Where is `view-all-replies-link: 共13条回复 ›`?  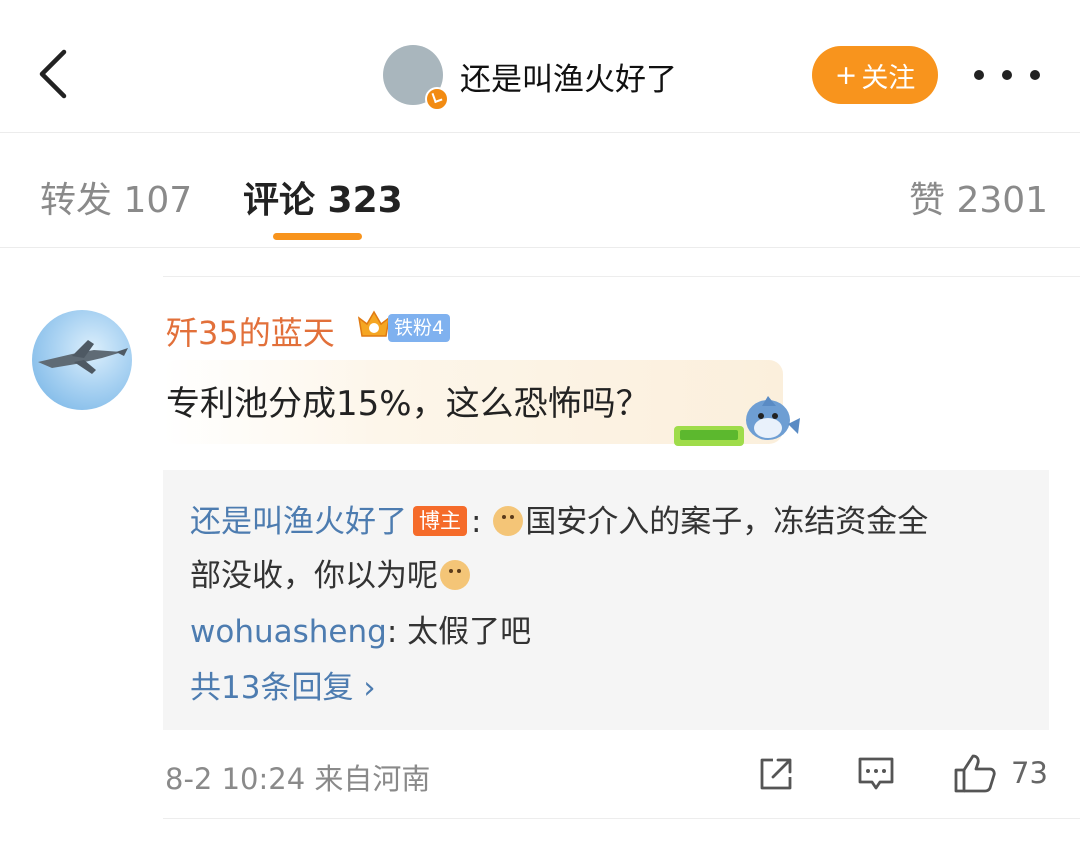
view-all-replies-link: 共13条回复 › is located at coordinates (283, 684).